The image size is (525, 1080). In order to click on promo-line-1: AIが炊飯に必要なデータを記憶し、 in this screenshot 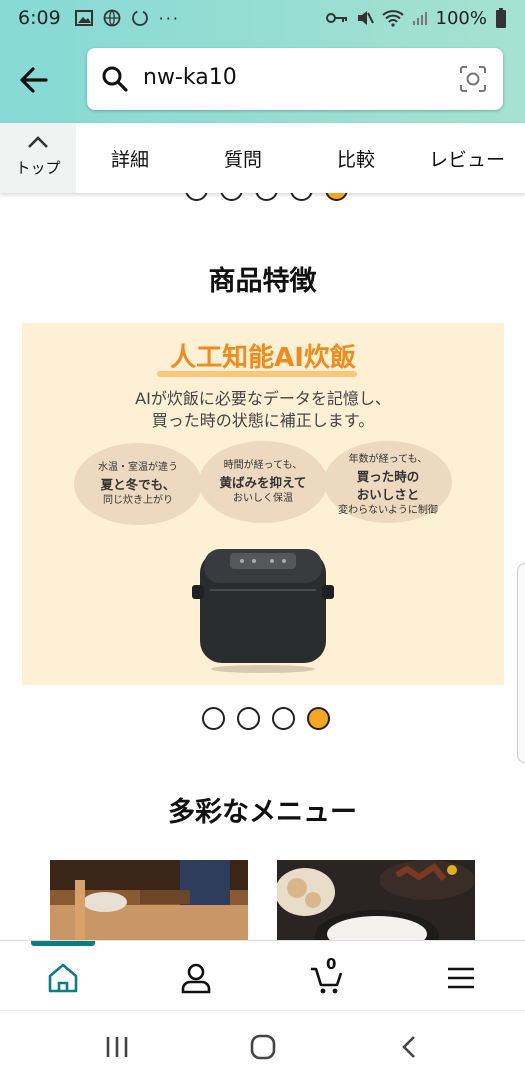, I will do `click(263, 398)`.